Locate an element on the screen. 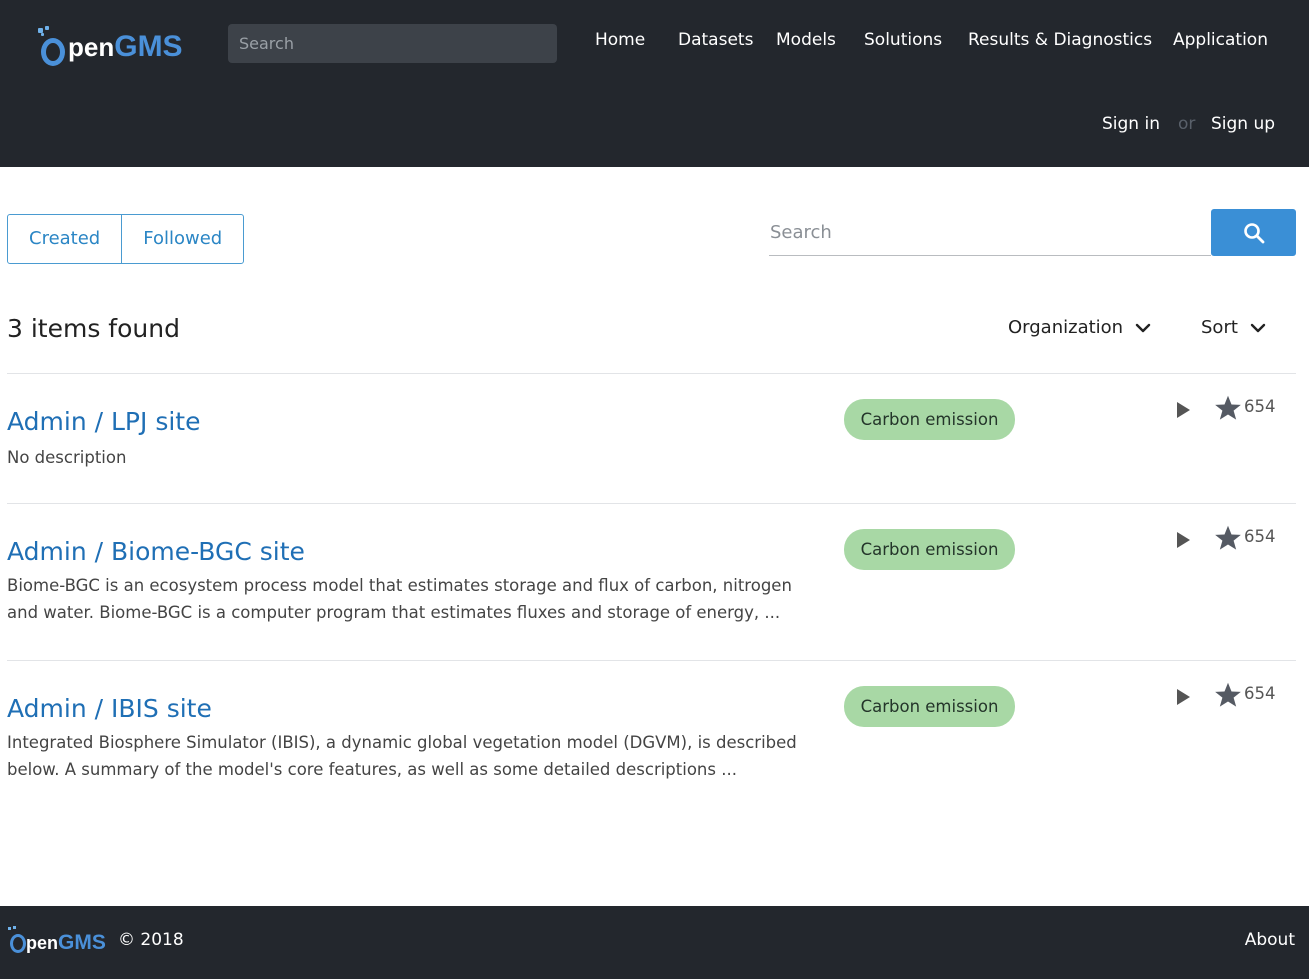 Image resolution: width=1309 pixels, height=979 pixels. sign-in-link: Sign in is located at coordinates (1131, 124).